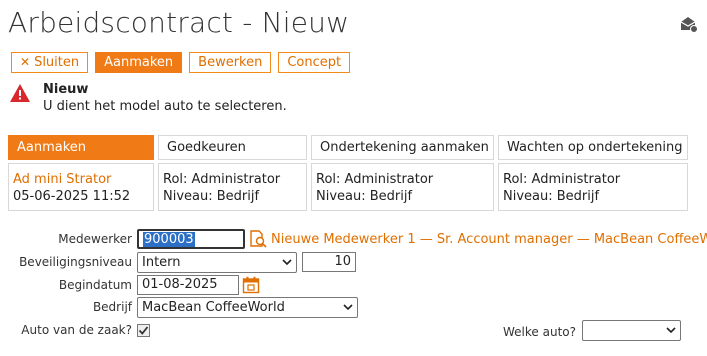  I want to click on step-create-signing: Ondertekening aanmaken, so click(402, 147).